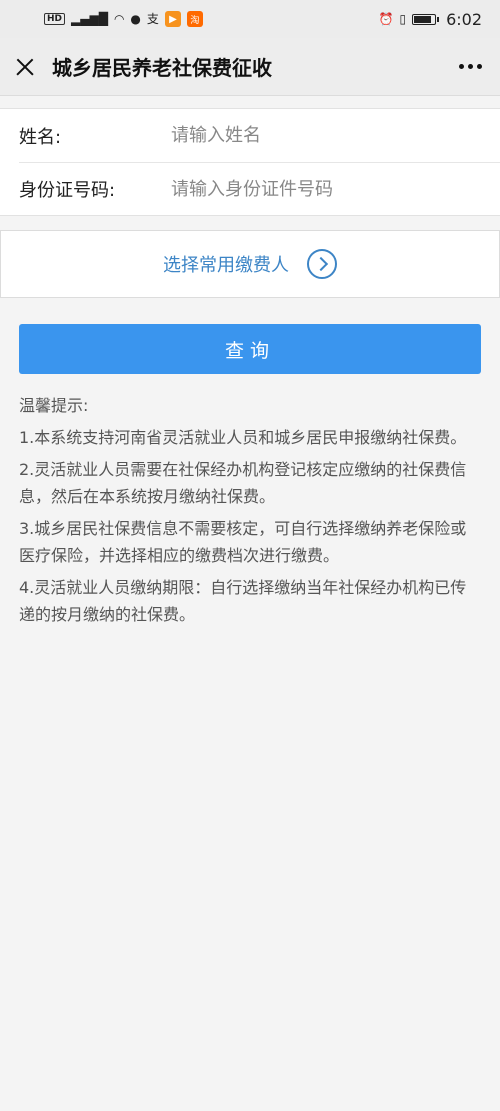  Describe the element at coordinates (243, 437) in the screenshot. I see `tip-item: 1.本系统支持河南省灵活就业人员和城乡居民申报缴纳社保费。` at that location.